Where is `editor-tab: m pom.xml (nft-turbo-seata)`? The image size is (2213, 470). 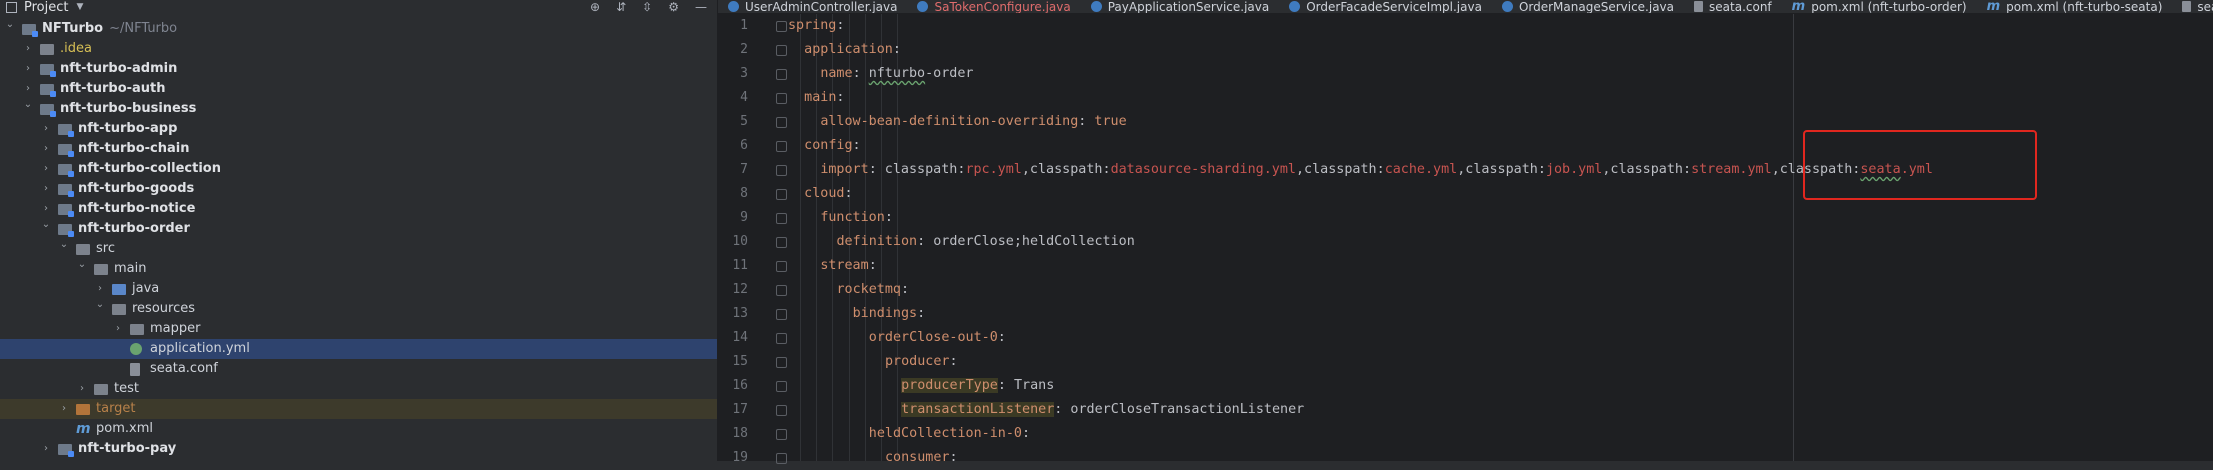 editor-tab: m pom.xml (nft-turbo-seata) is located at coordinates (2075, 6).